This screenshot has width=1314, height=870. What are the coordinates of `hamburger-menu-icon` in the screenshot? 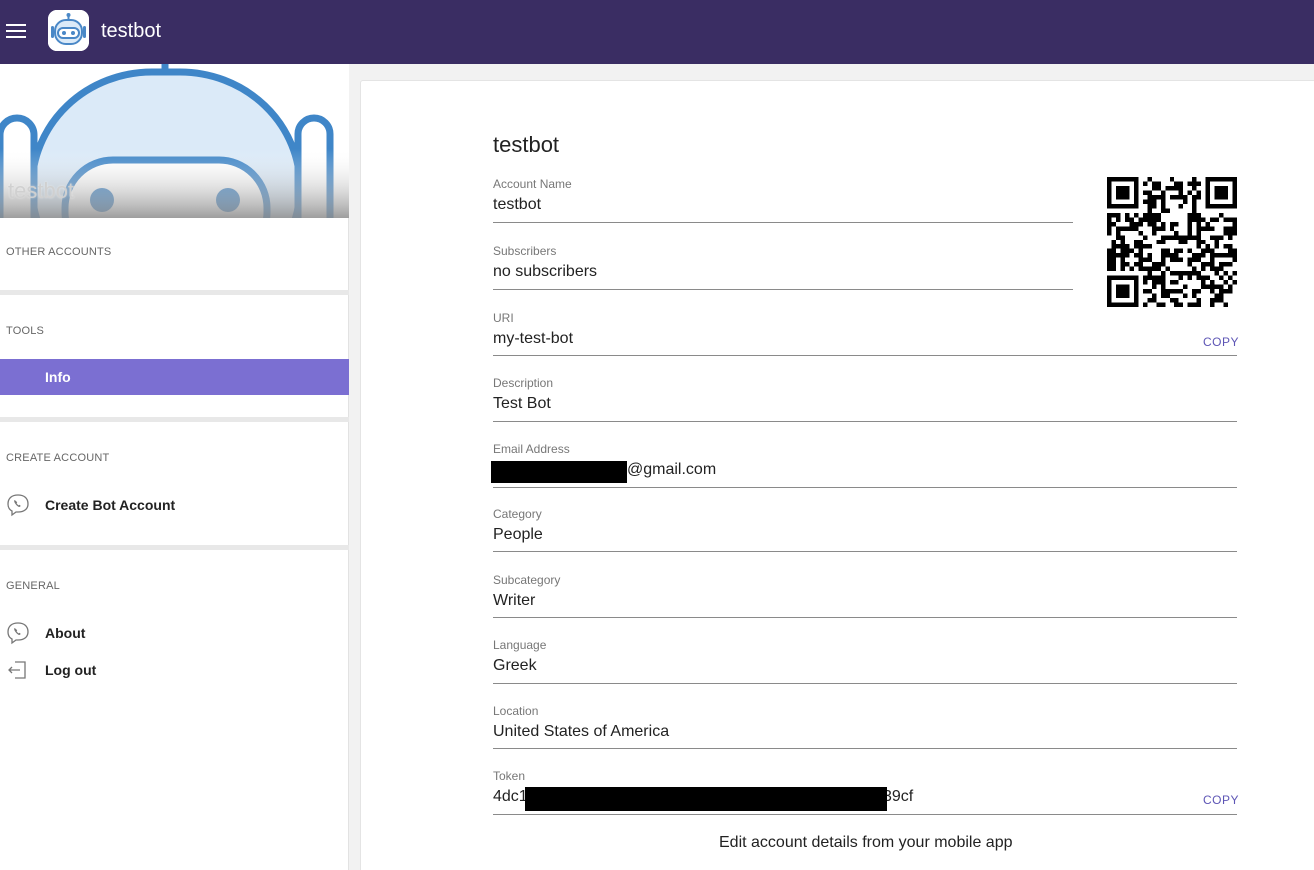 It's located at (16, 32).